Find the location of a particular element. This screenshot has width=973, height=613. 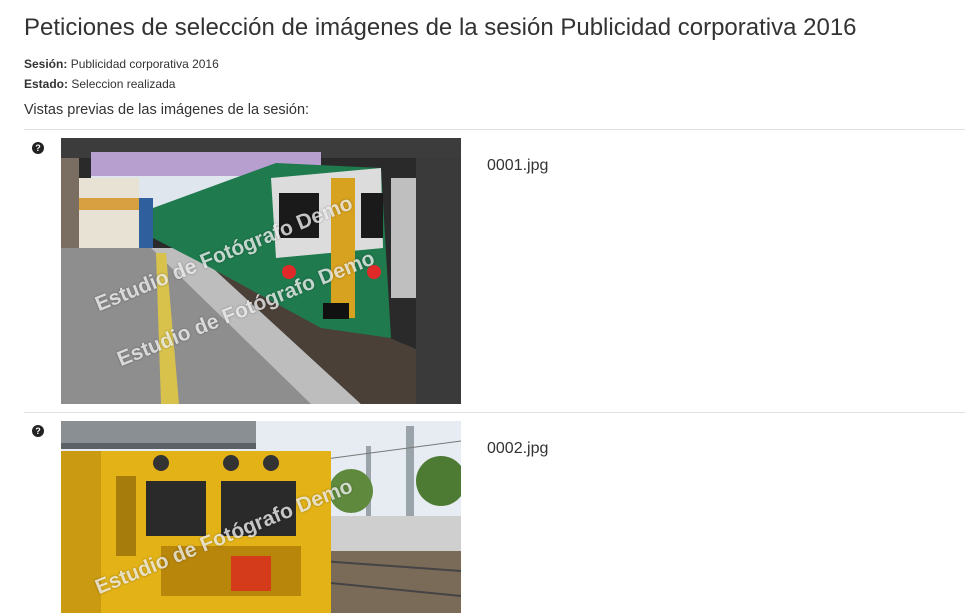

session-info: Sesión: Publicidad corporativa 2016 is located at coordinates (121, 64).